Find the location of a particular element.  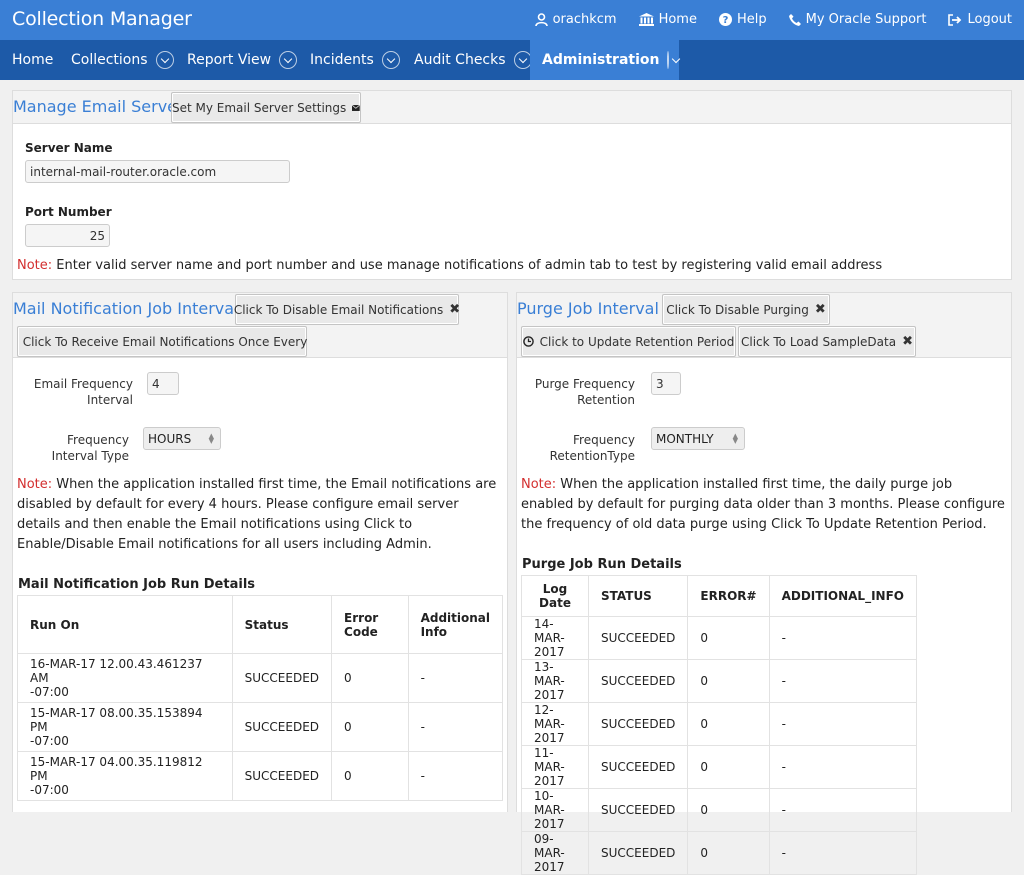

col-additional-info: ADDITIONAL_INFO is located at coordinates (843, 596).